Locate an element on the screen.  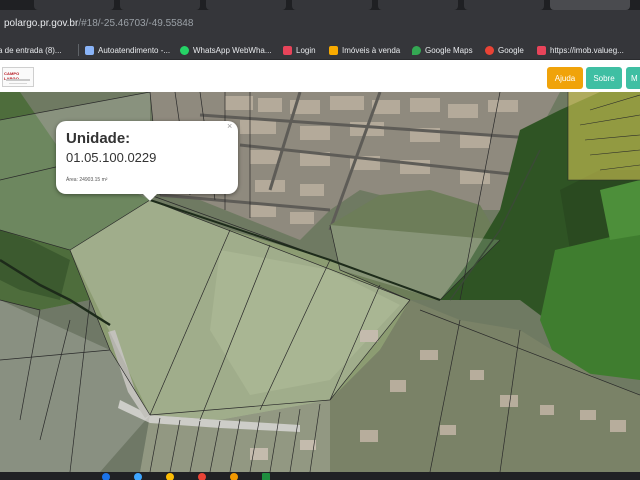
app-header: CAMPO LARGO is located at coordinates (320, 76).